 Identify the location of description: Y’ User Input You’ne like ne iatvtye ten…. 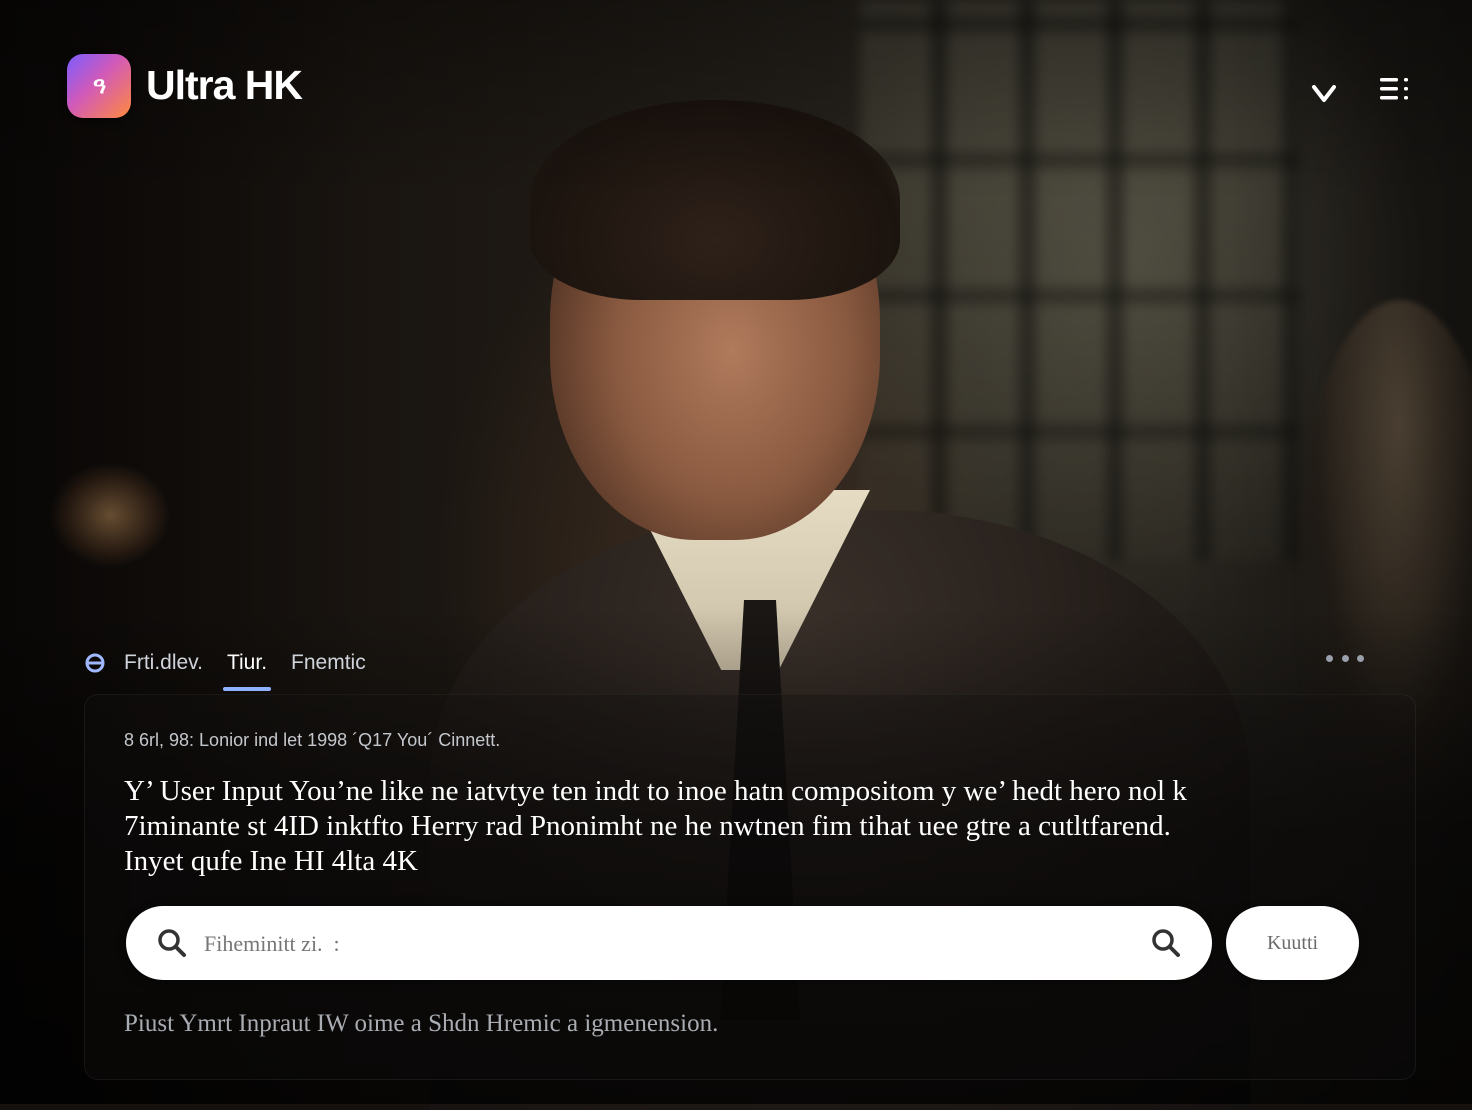
(714, 826).